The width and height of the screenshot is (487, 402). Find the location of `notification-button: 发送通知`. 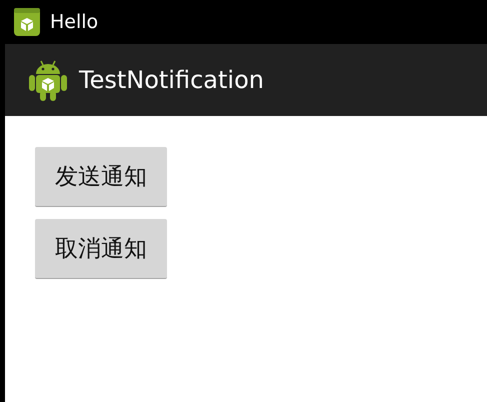

notification-button: 发送通知 is located at coordinates (101, 177).